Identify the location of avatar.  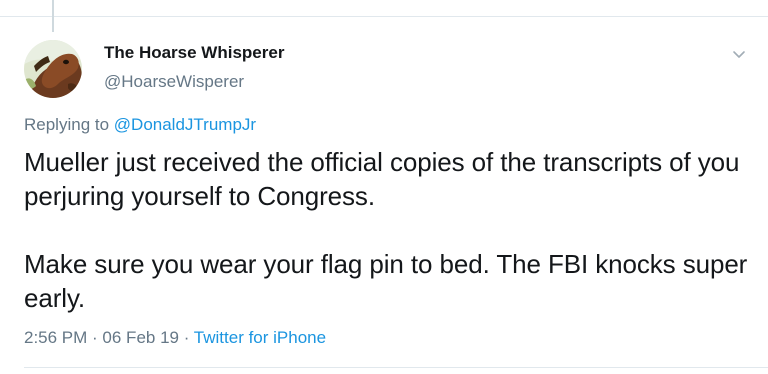
(53, 69).